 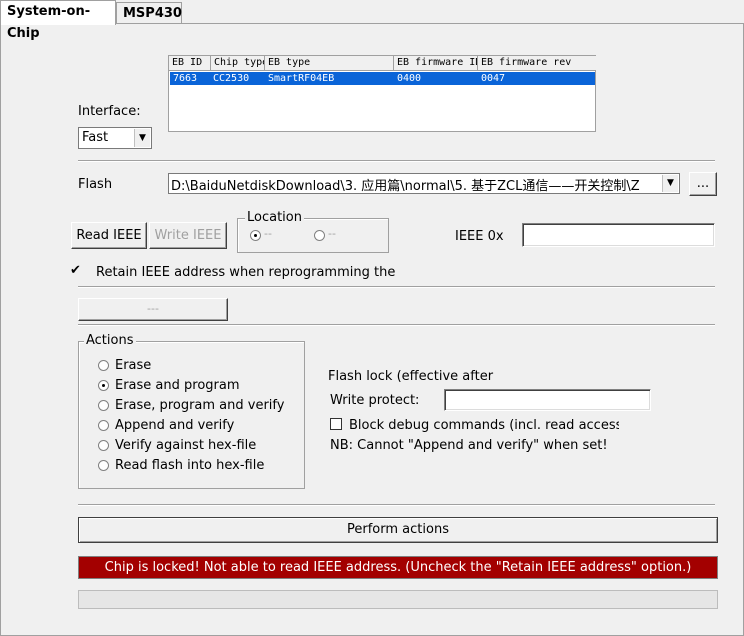 I want to click on perform-actions-button: Perform actions, so click(x=398, y=530).